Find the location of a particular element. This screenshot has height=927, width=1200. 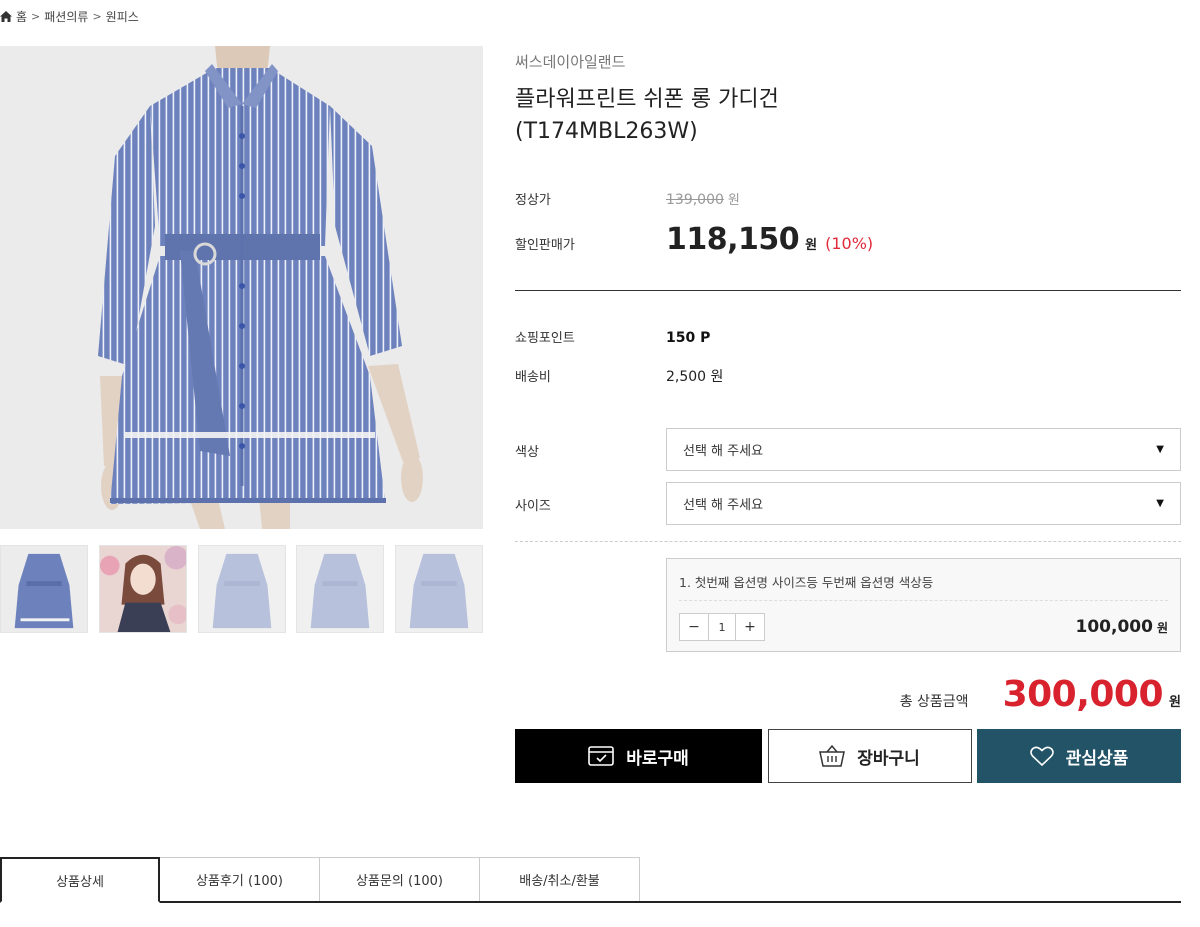

sale-price-row: 할인판매가 118,150 원 (10%) is located at coordinates (694, 239).